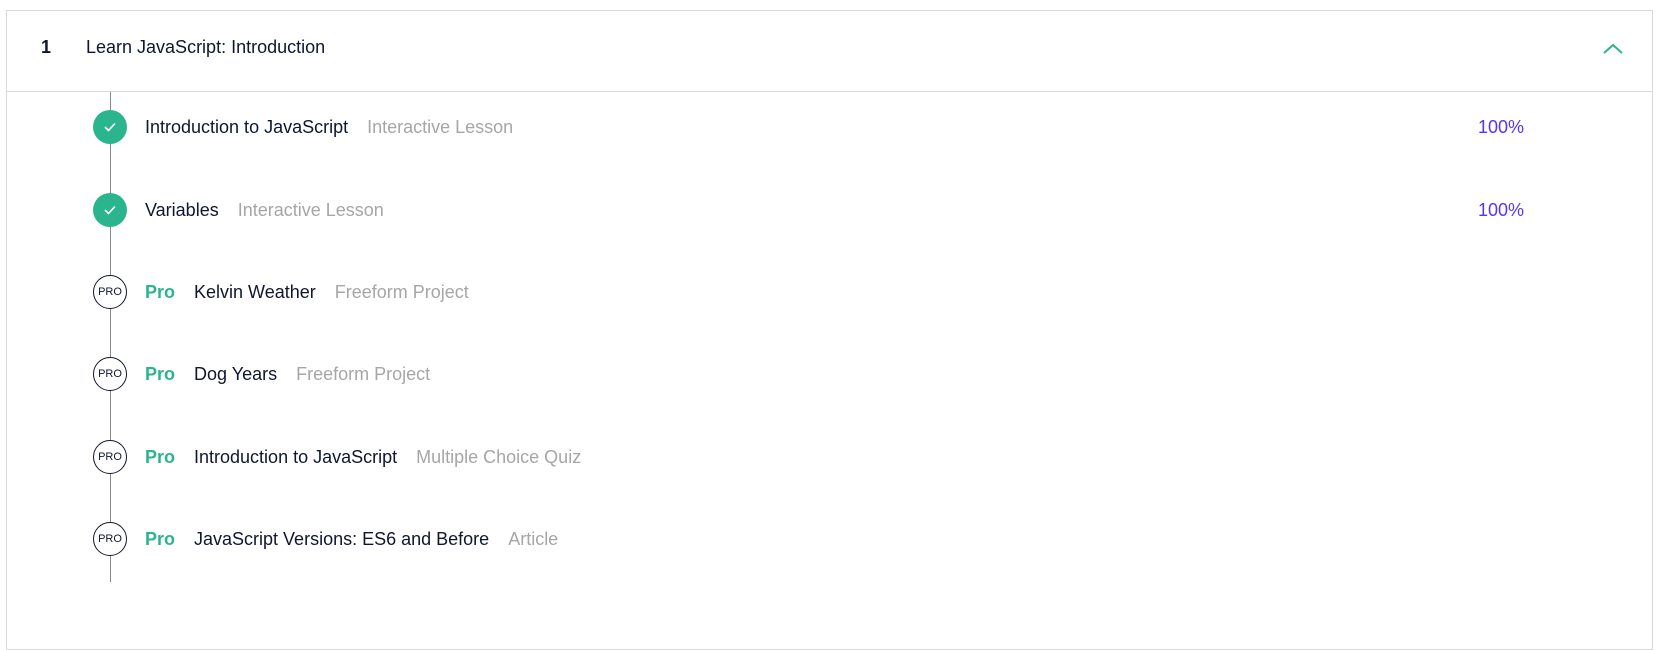 The height and width of the screenshot is (650, 1663). Describe the element at coordinates (46, 47) in the screenshot. I see `module-number: 1` at that location.